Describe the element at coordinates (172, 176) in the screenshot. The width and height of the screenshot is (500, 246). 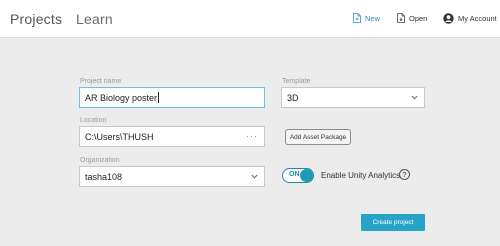
I see `organization-dropdown: tasha108` at that location.